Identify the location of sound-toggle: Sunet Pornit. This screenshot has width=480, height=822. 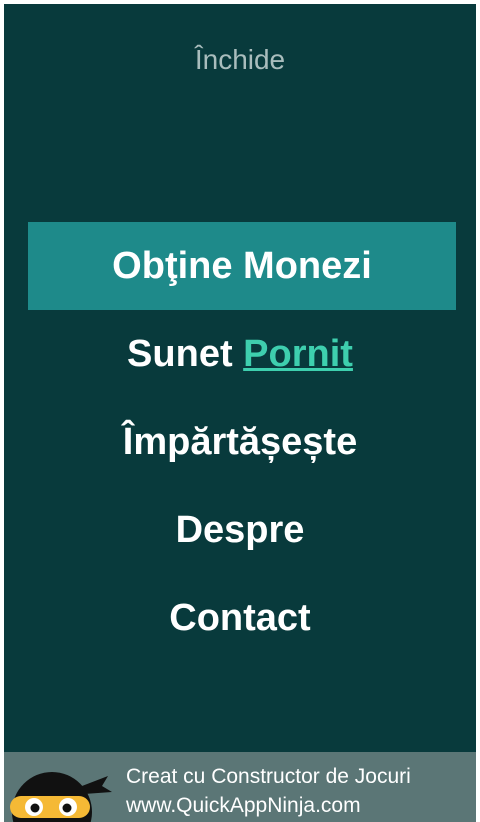
(240, 354).